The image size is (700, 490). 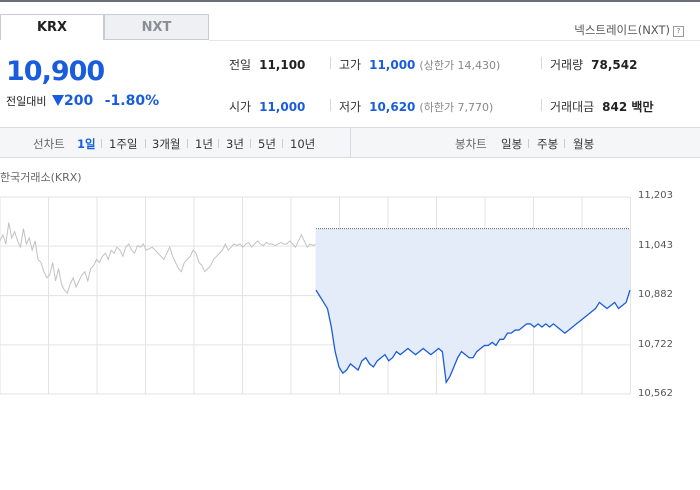 I want to click on y-tick-label: 11,043, so click(x=655, y=245).